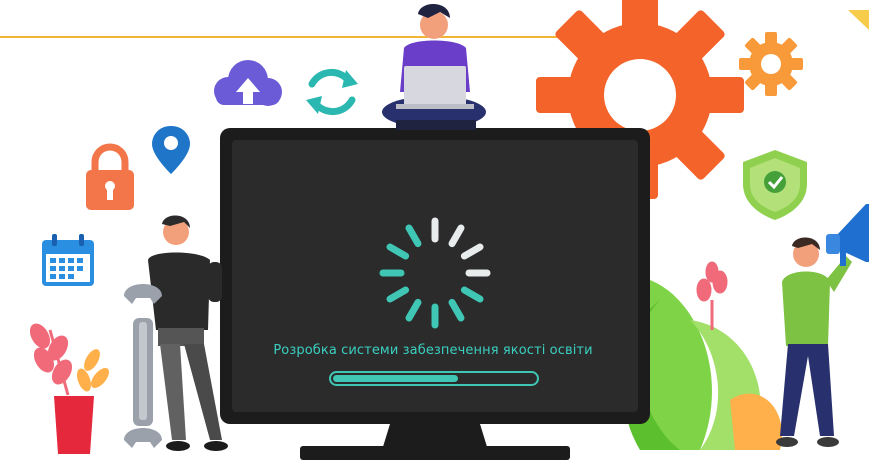  I want to click on person-with-wrench, so click(188, 333).